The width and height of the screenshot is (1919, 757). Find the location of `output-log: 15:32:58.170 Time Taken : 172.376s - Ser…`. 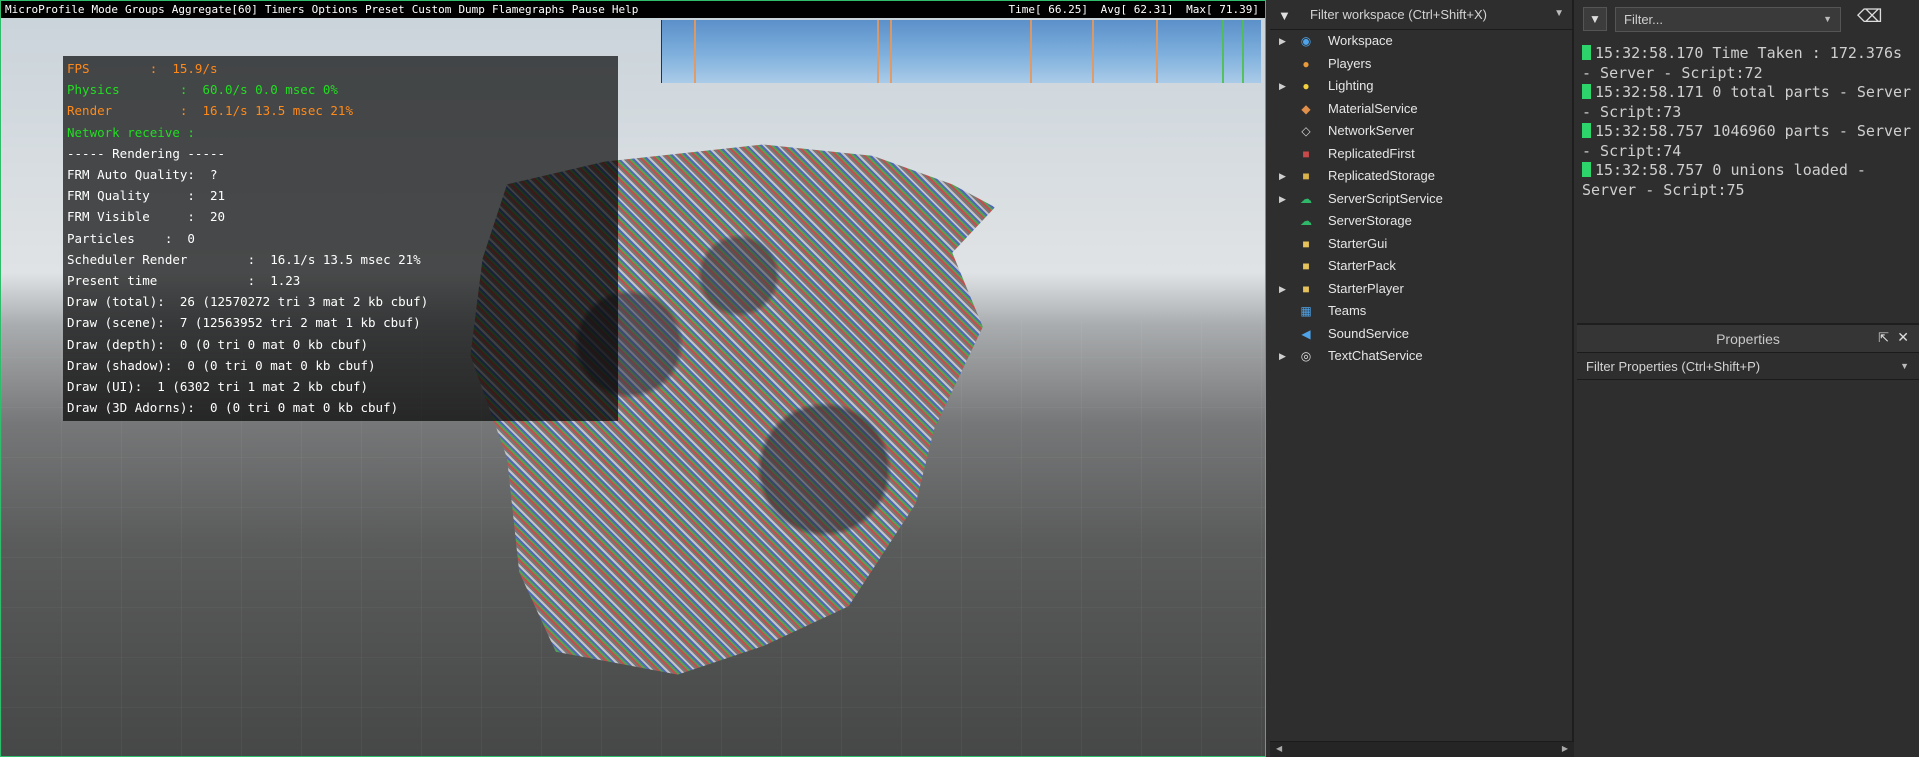

output-log: 15:32:58.170 Time Taken : 172.376s - Ser… is located at coordinates (1747, 122).